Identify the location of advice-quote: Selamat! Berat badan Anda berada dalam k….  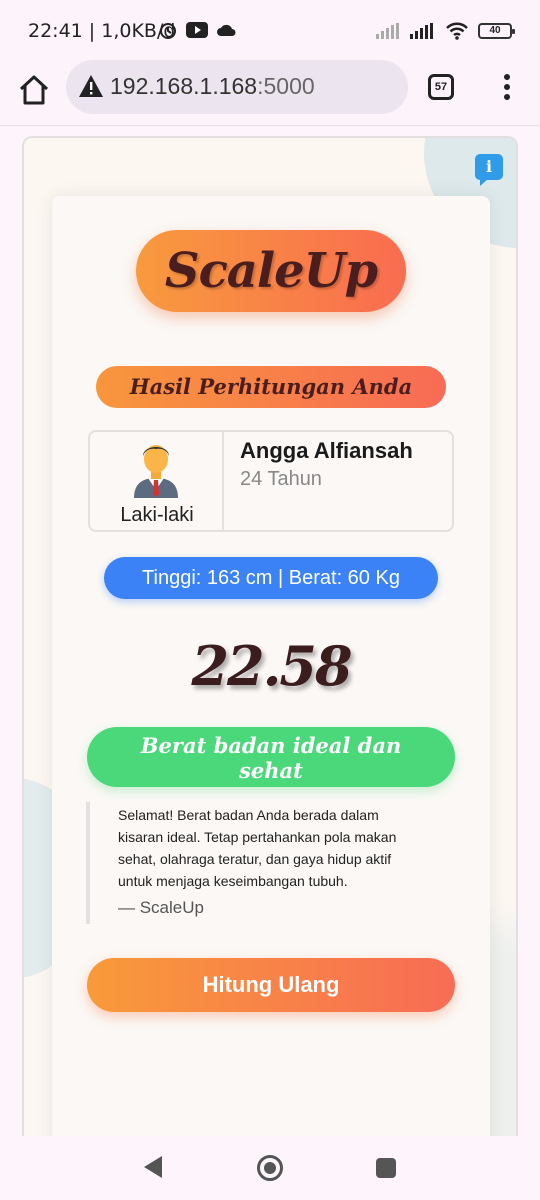
(251, 863).